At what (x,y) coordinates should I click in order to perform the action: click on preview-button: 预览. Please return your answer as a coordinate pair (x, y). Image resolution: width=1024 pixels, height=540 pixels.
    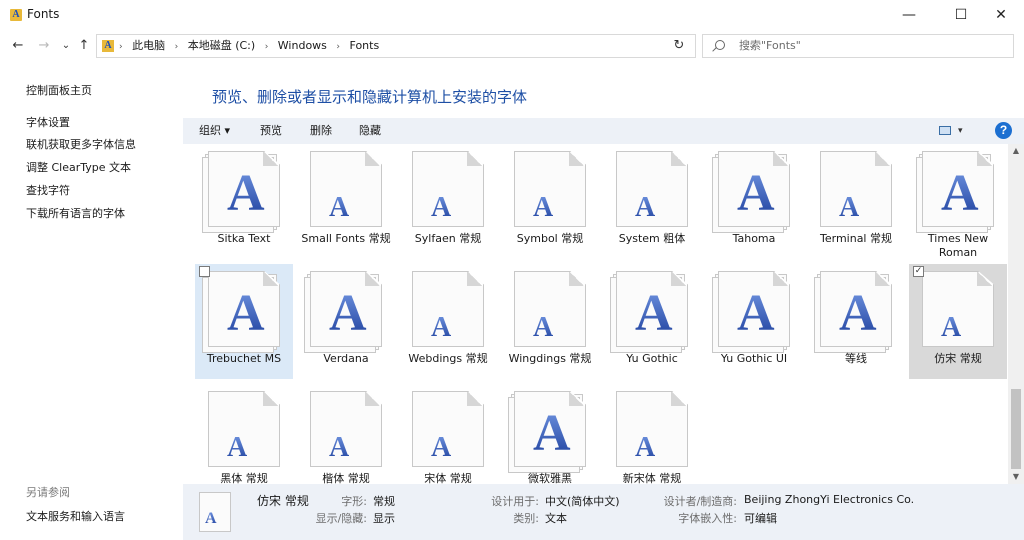
    Looking at the image, I should click on (271, 131).